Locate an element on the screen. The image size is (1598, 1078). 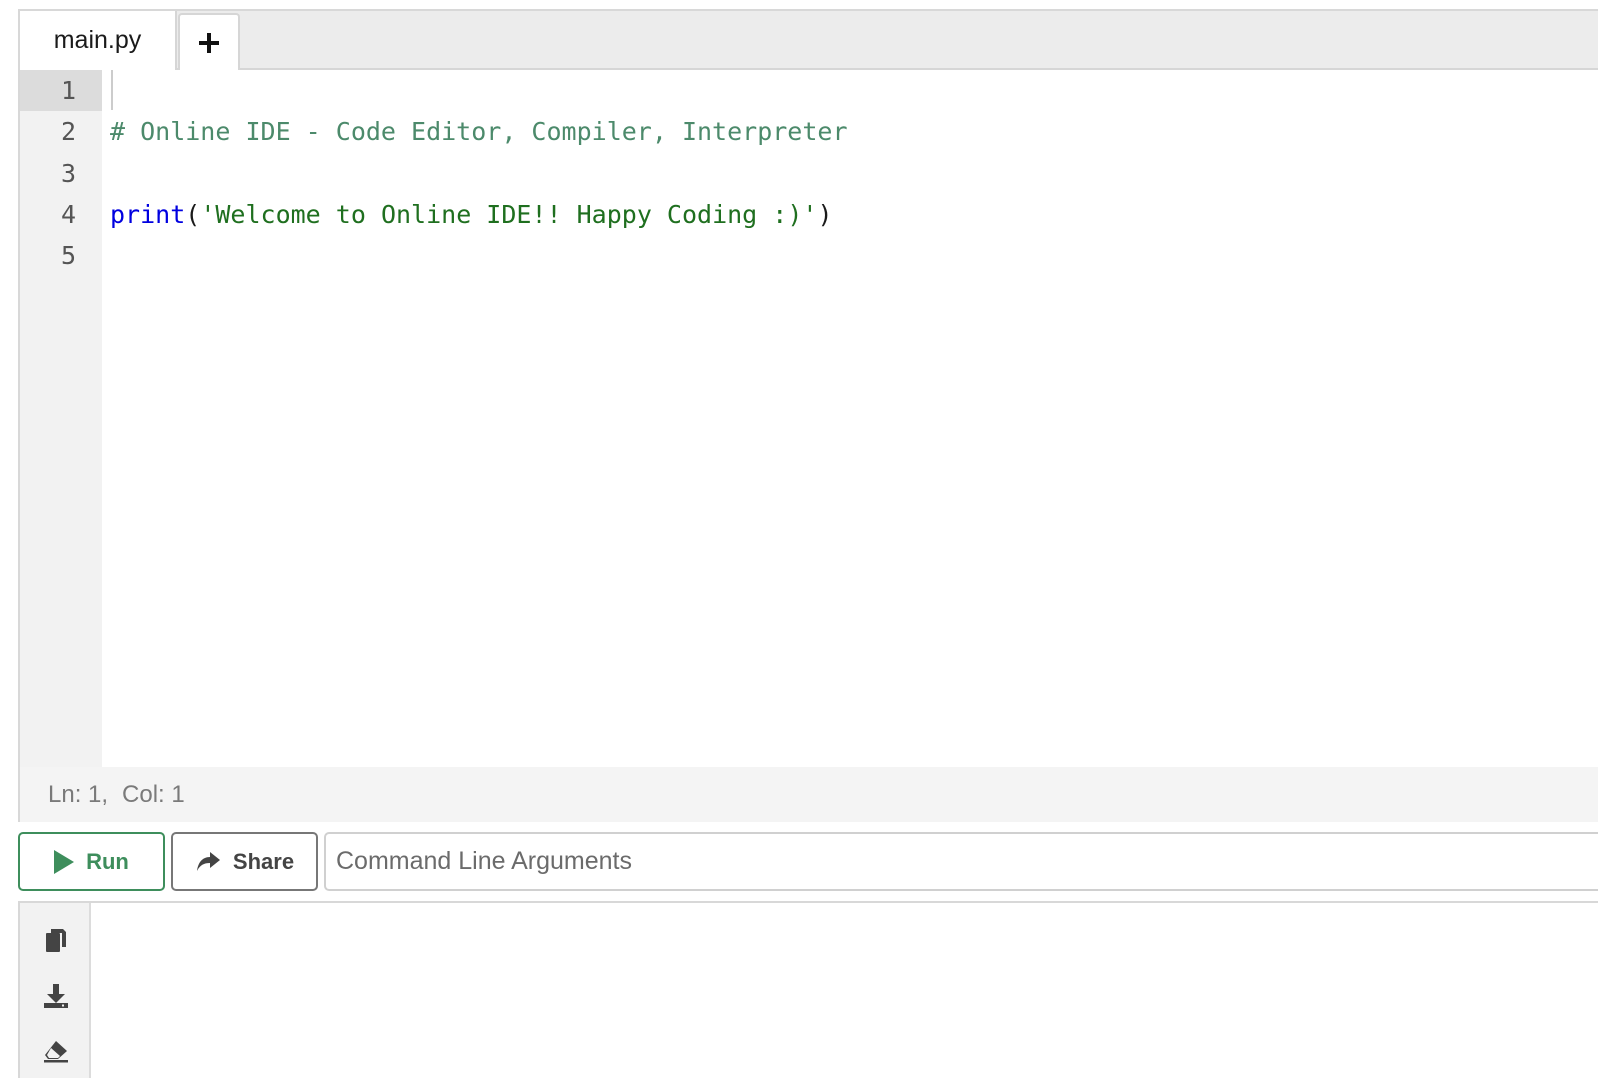
tab-main-py: main.py is located at coordinates (98, 40).